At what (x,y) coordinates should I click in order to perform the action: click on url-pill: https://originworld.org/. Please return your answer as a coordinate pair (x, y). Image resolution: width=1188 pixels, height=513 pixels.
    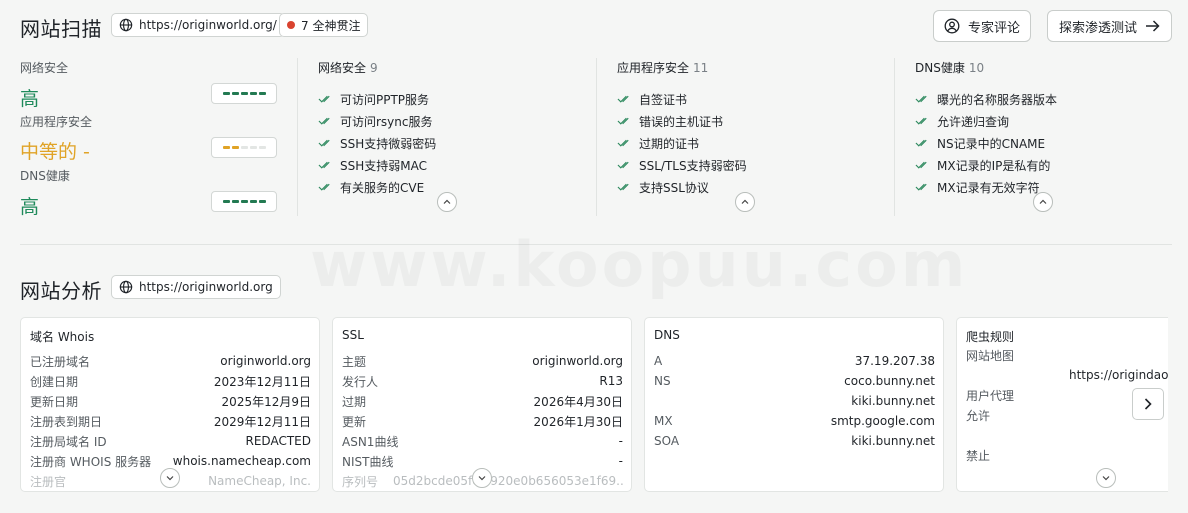
    Looking at the image, I should click on (198, 25).